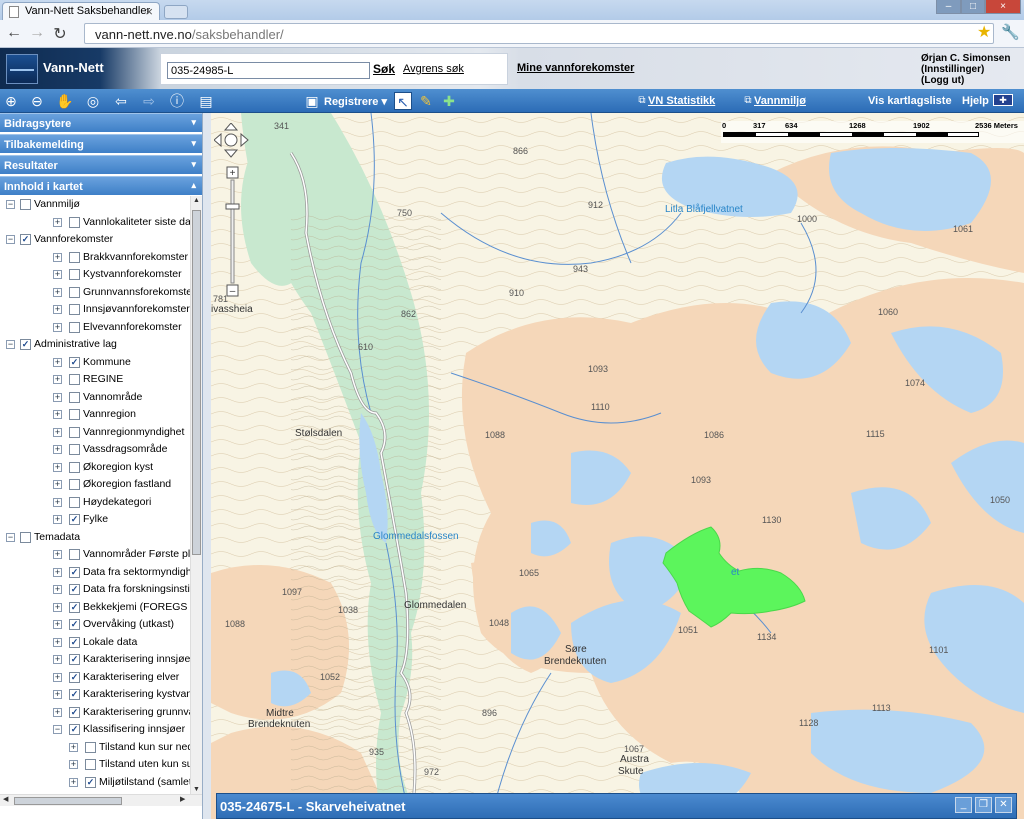  Describe the element at coordinates (95, 329) in the screenshot. I see `layer-tree-item: + Elvevannforekomster` at that location.